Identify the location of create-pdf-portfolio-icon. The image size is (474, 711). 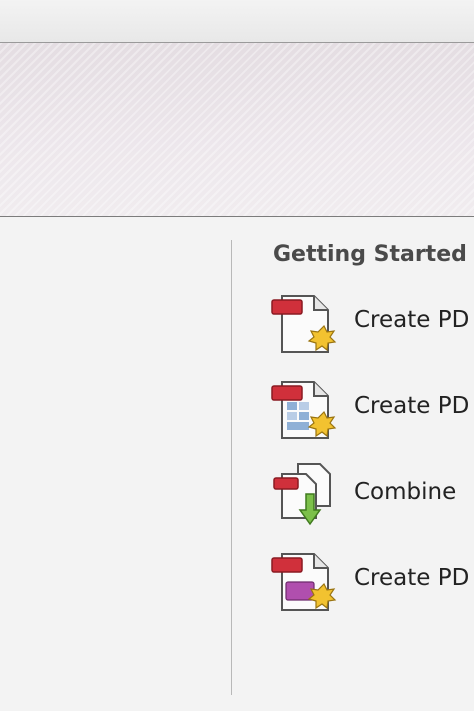
(304, 582).